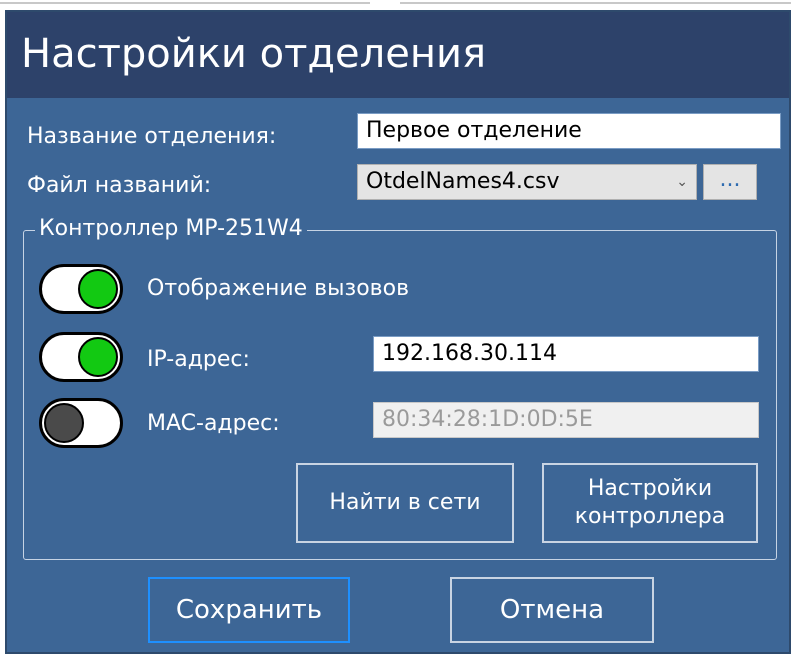  What do you see at coordinates (595, 3) in the screenshot?
I see `top-edge-line-right` at bounding box center [595, 3].